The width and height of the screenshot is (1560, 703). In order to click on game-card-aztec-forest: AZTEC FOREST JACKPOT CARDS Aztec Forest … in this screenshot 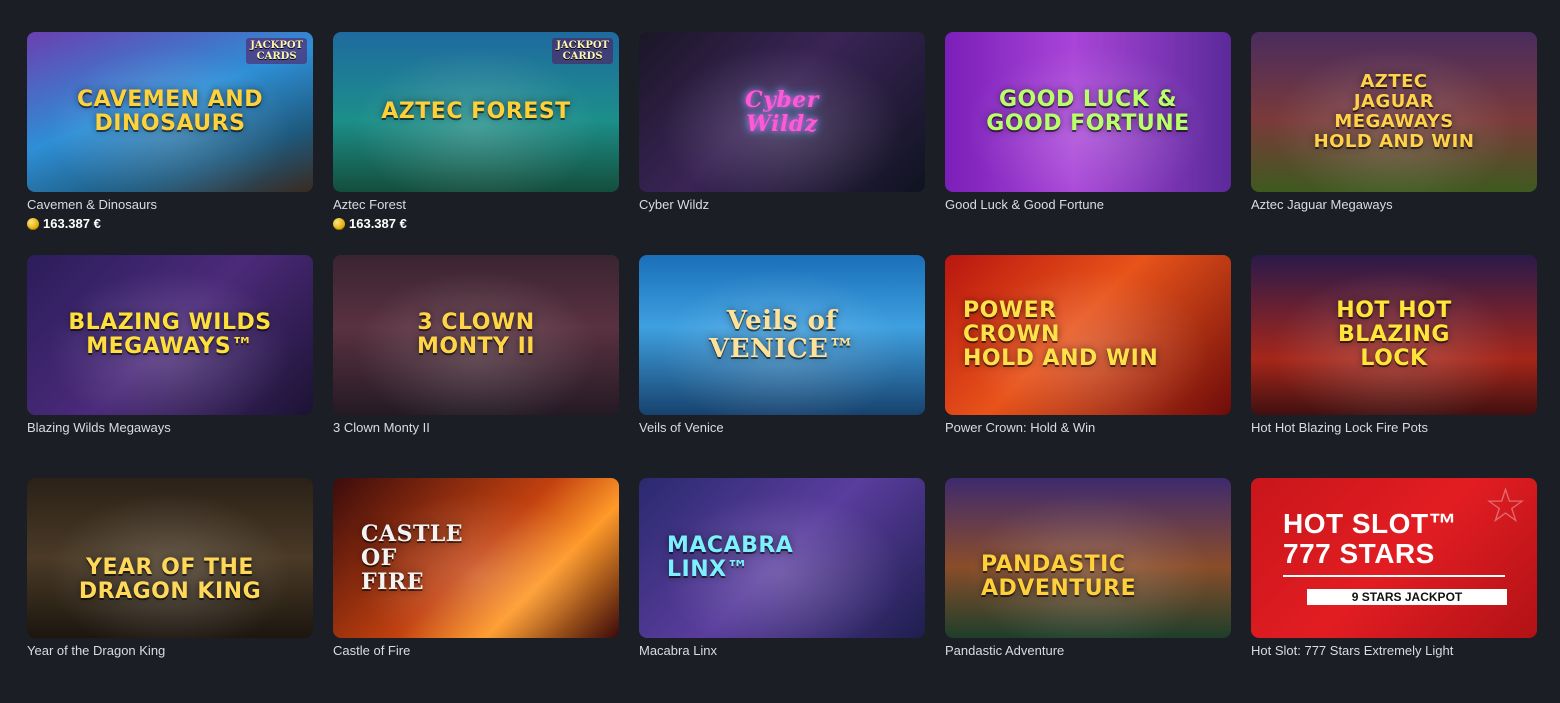, I will do `click(476, 143)`.